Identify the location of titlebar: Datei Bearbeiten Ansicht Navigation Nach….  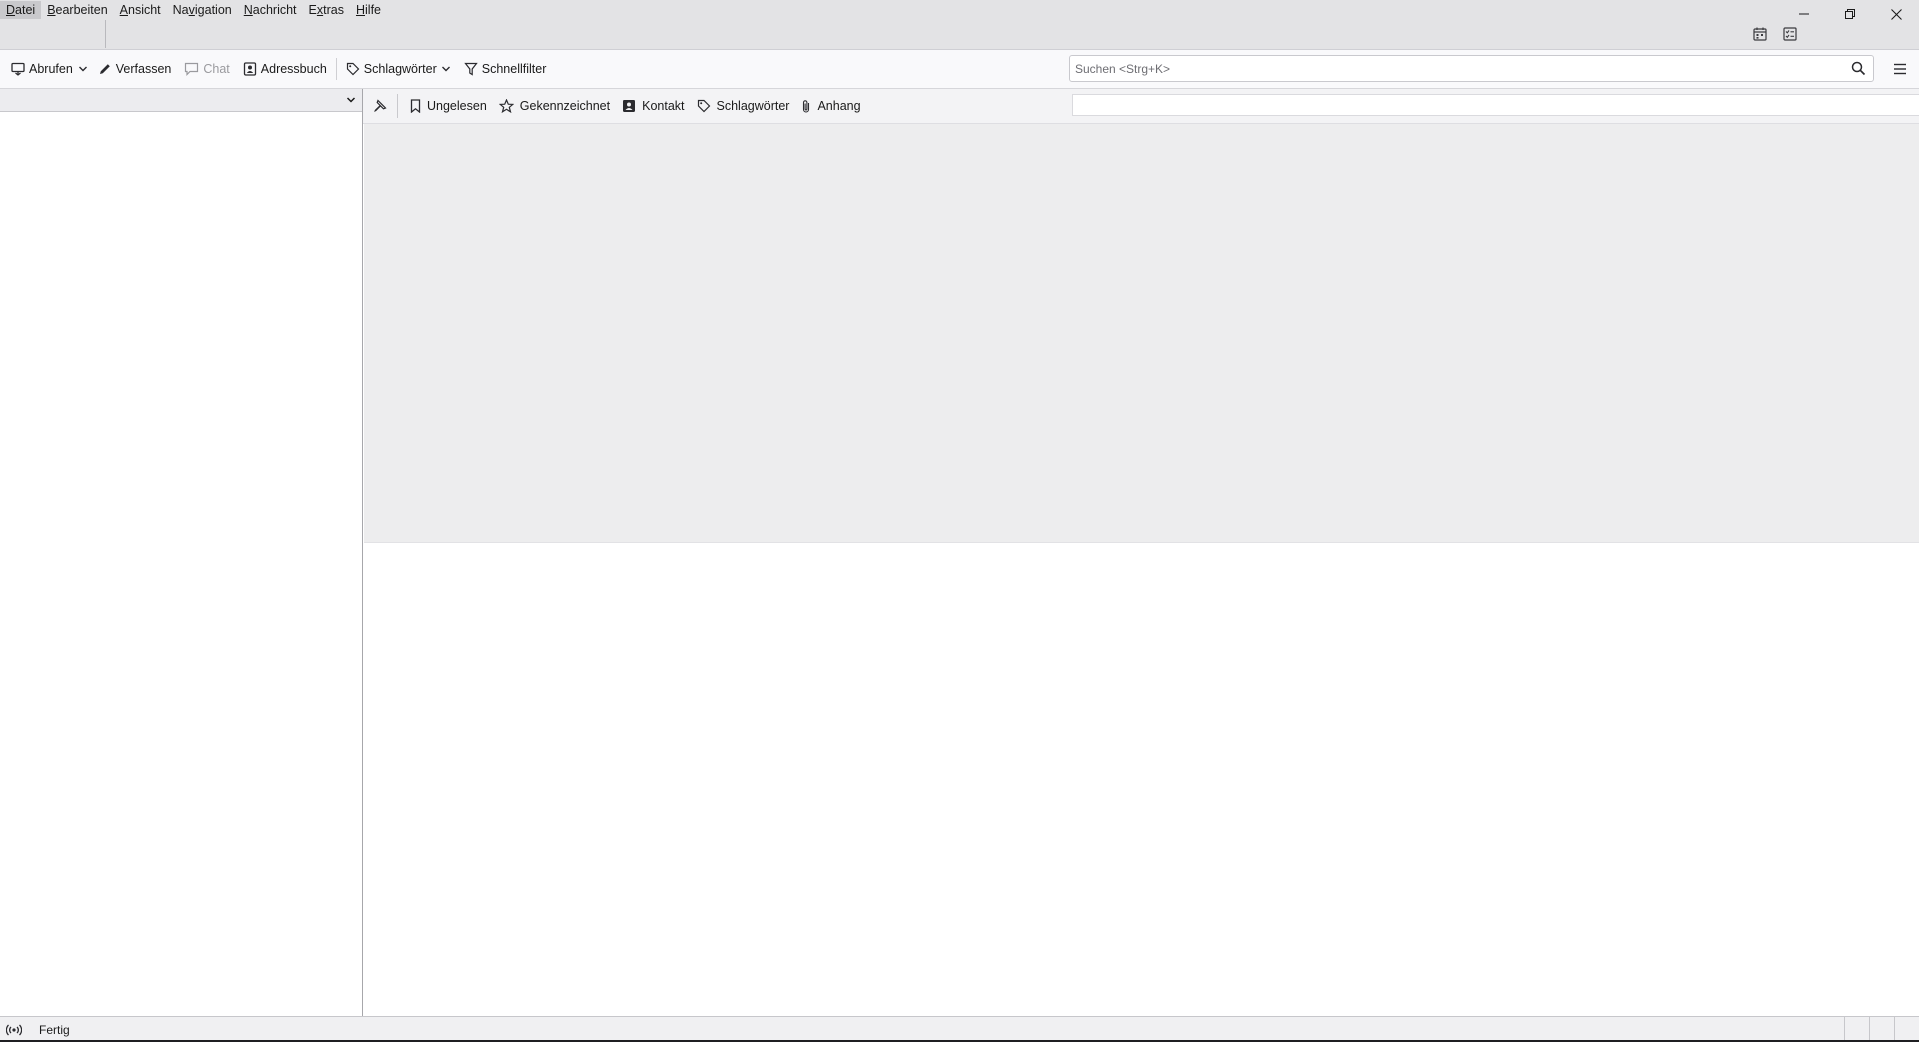
(959, 25).